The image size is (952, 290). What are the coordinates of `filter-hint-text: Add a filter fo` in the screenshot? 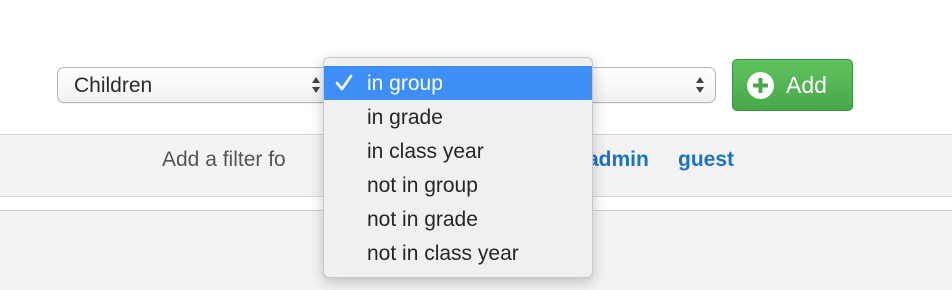 It's located at (224, 159).